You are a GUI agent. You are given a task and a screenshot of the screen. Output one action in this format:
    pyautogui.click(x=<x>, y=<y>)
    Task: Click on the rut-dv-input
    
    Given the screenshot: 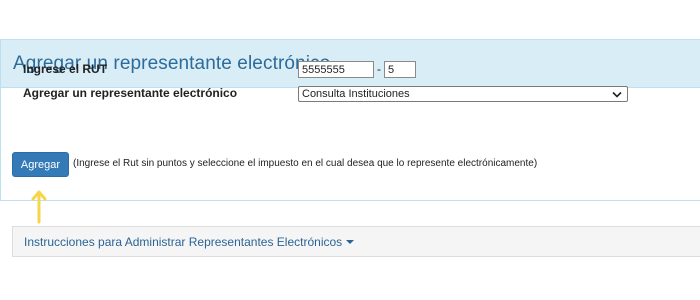 What is the action you would take?
    pyautogui.click(x=400, y=69)
    